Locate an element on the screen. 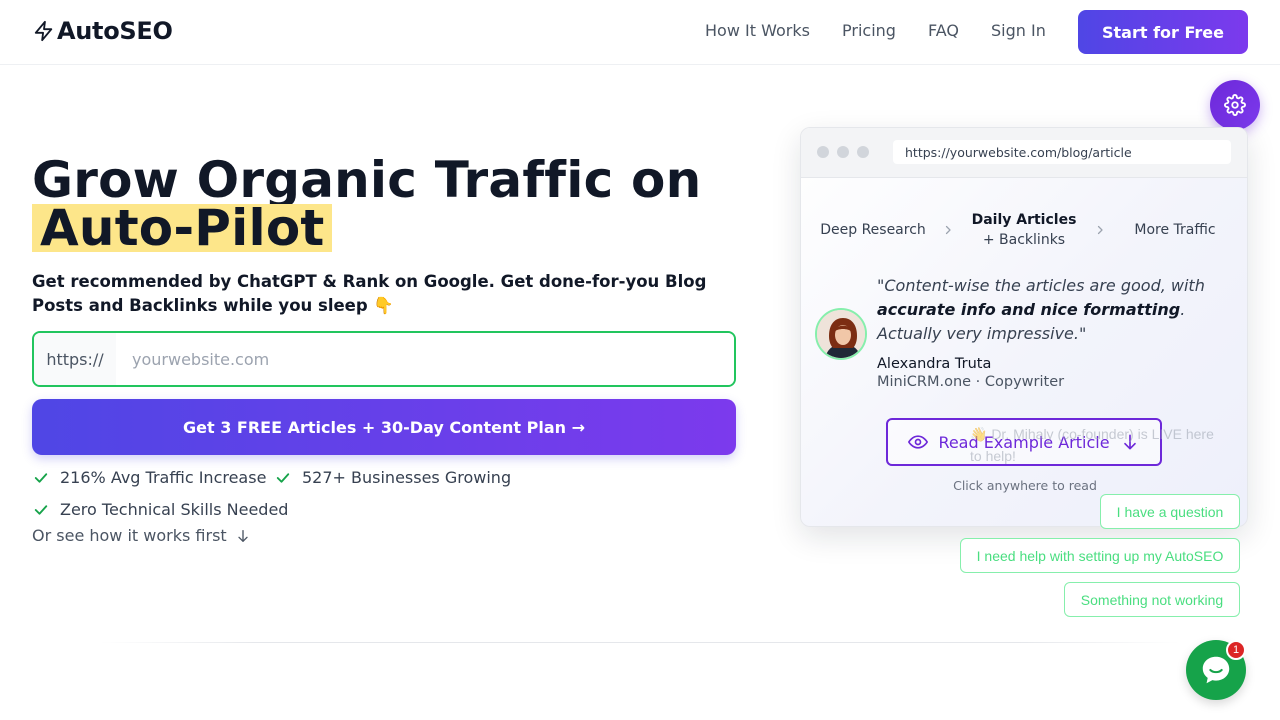  chat-bubble-icon is located at coordinates (1216, 670).